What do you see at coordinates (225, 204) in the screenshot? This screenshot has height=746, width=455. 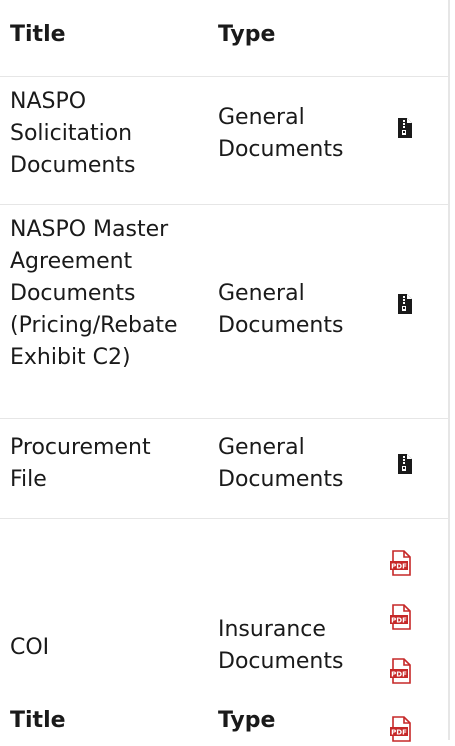 I see `row-1-divider` at bounding box center [225, 204].